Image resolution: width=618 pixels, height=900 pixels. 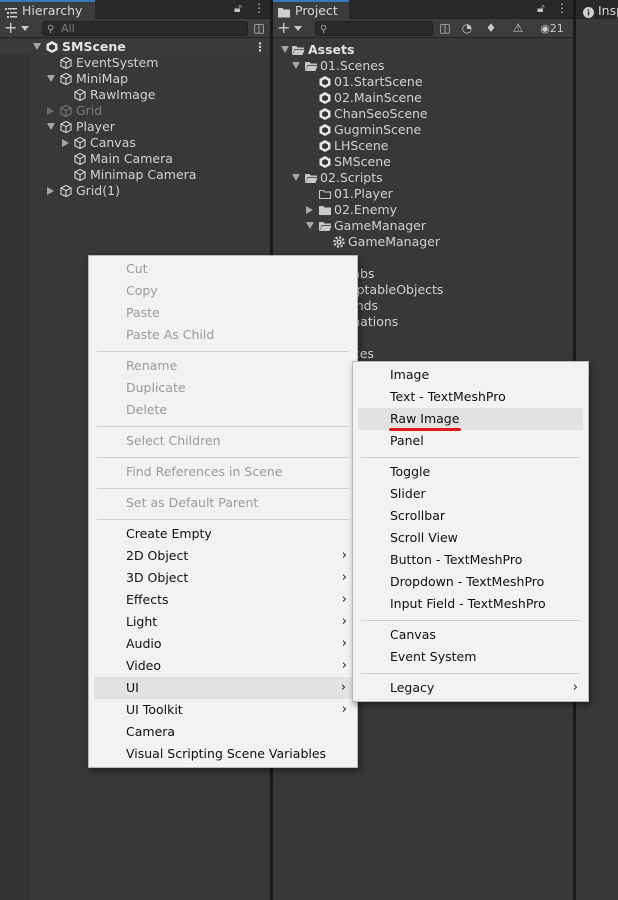 I want to click on tab-hierarchy: Hierarchy, so click(x=47, y=9).